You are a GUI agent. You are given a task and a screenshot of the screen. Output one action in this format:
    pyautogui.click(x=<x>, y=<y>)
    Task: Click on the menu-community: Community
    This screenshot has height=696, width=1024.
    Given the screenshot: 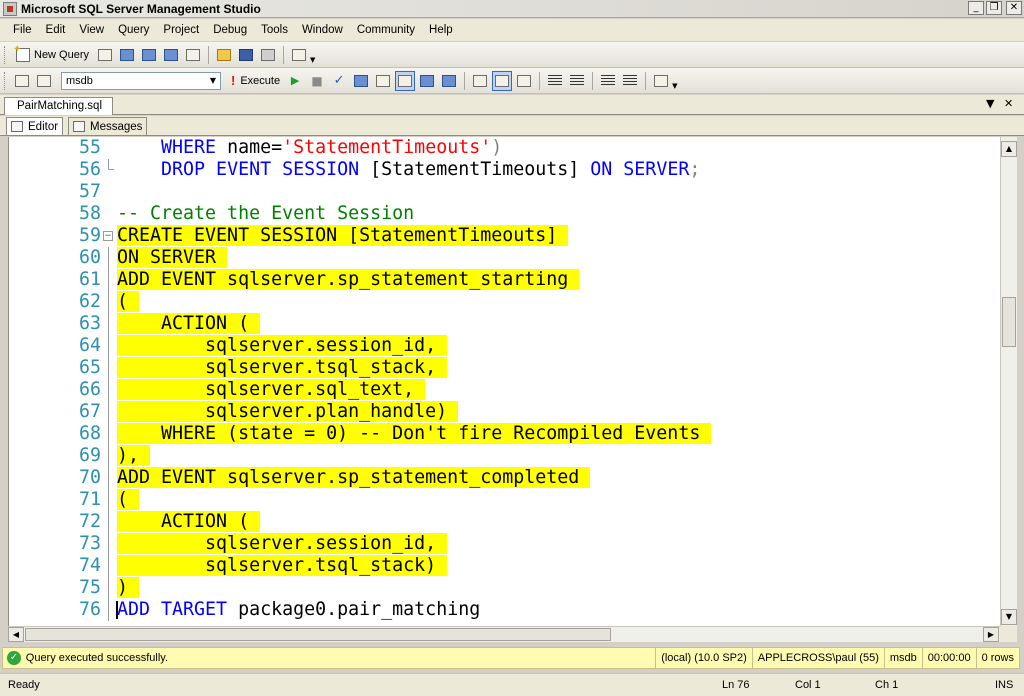 What is the action you would take?
    pyautogui.click(x=386, y=30)
    